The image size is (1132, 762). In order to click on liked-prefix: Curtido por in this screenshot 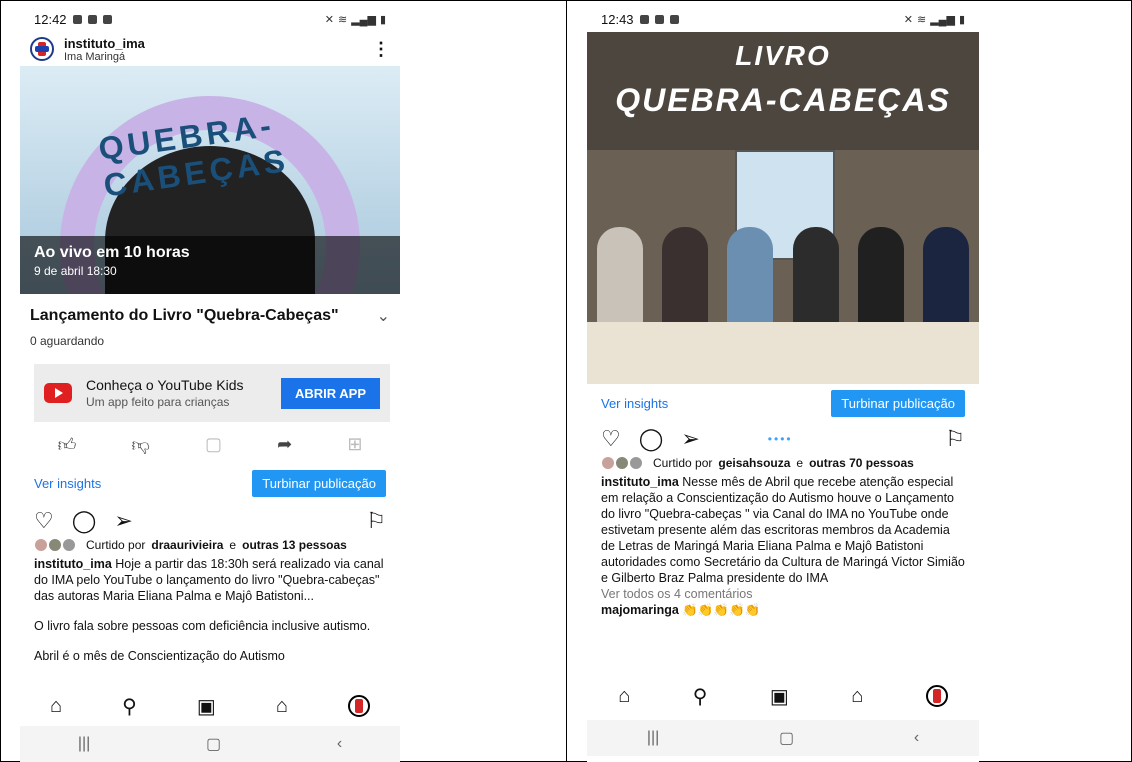, I will do `click(683, 463)`.